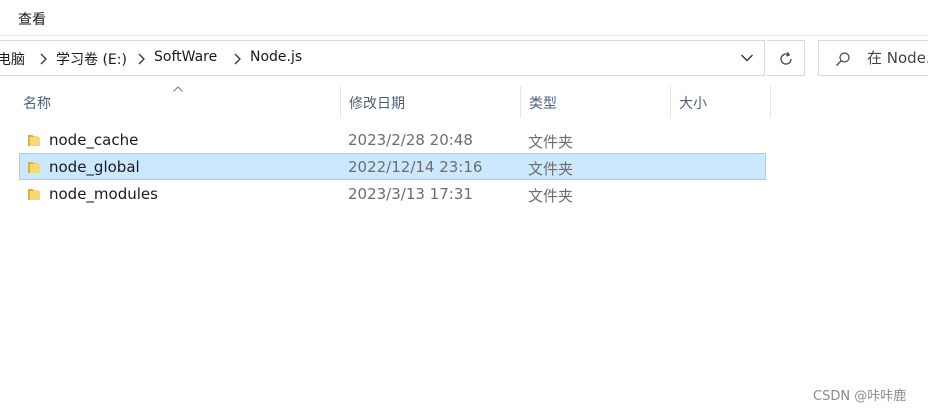 The height and width of the screenshot is (411, 928). I want to click on tab-view: 查看, so click(32, 19).